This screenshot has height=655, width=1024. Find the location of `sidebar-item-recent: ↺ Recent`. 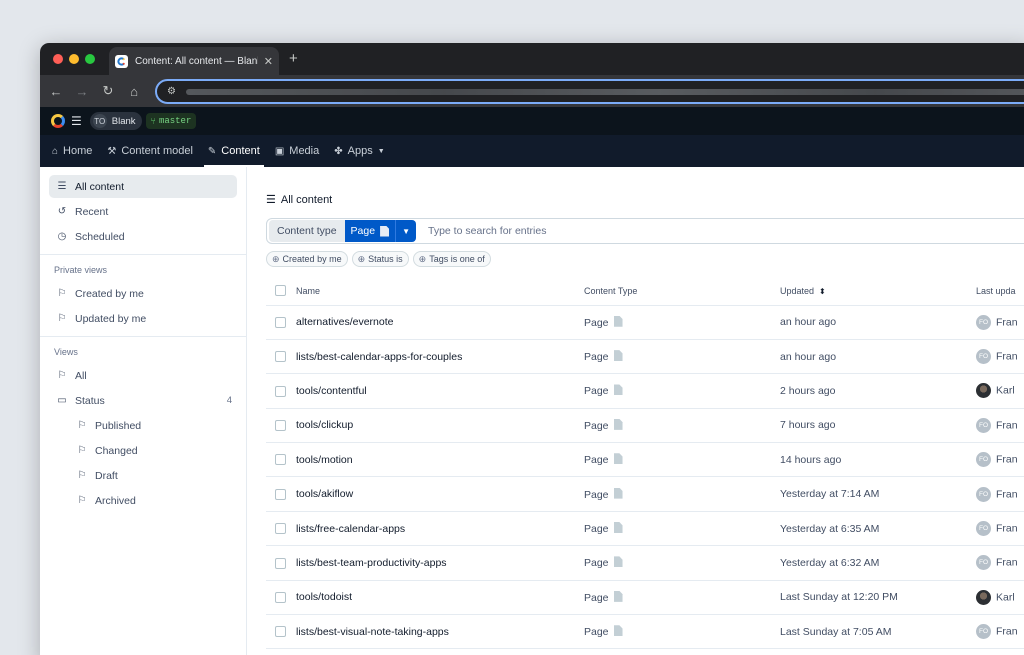

sidebar-item-recent: ↺ Recent is located at coordinates (143, 211).